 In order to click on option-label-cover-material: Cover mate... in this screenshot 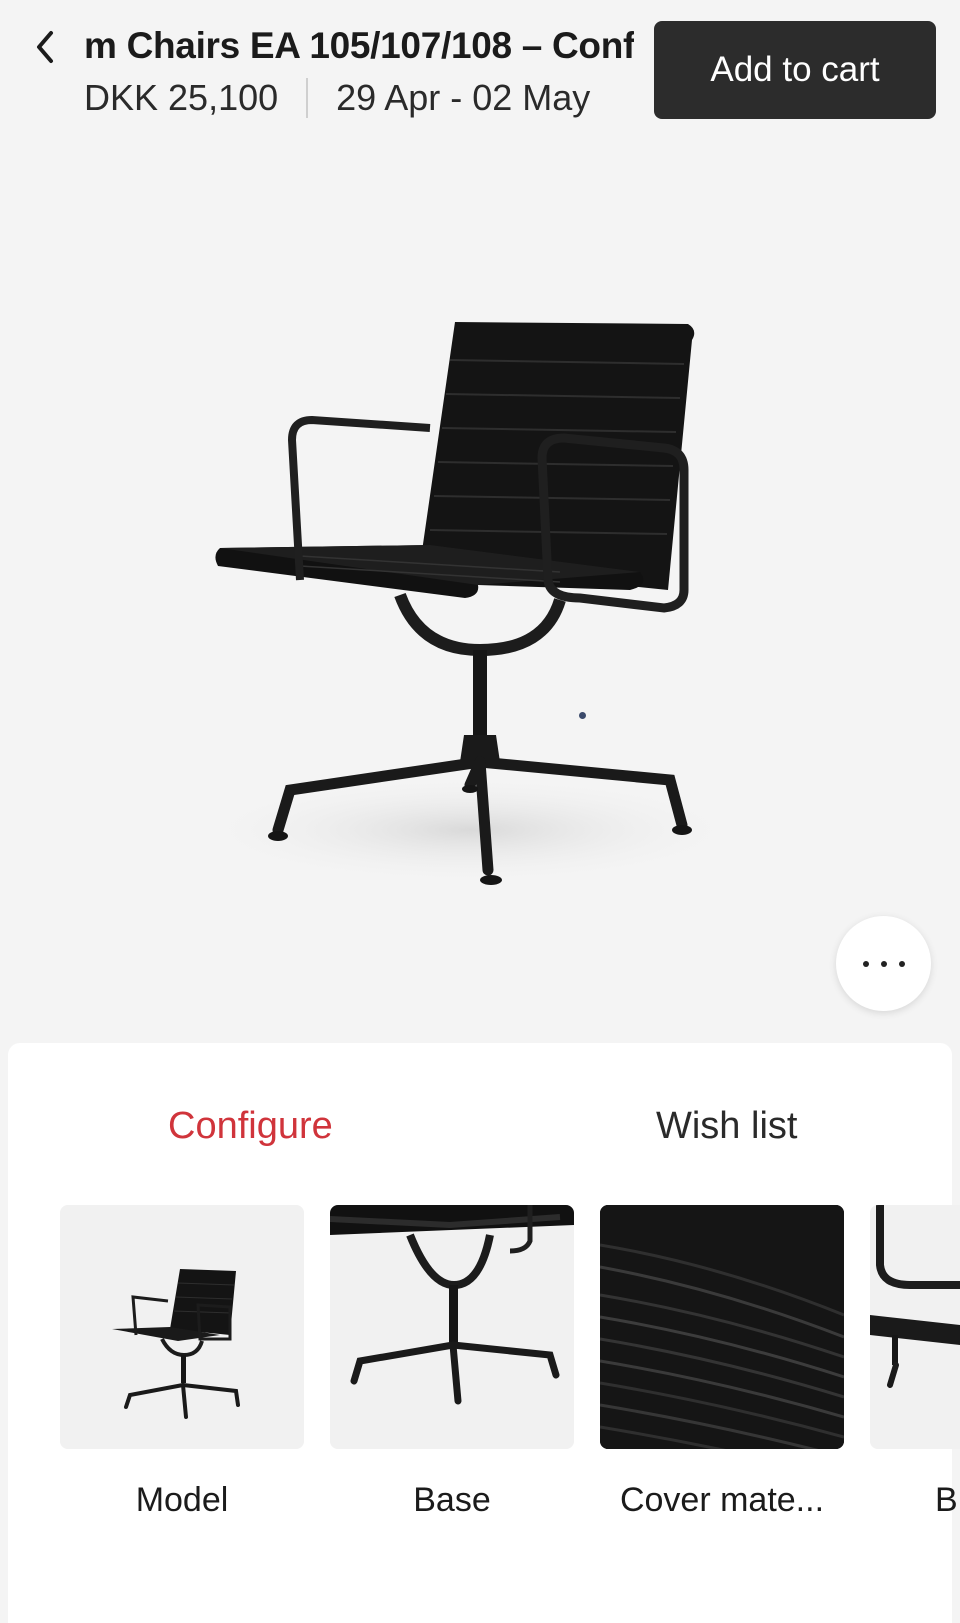, I will do `click(722, 1500)`.